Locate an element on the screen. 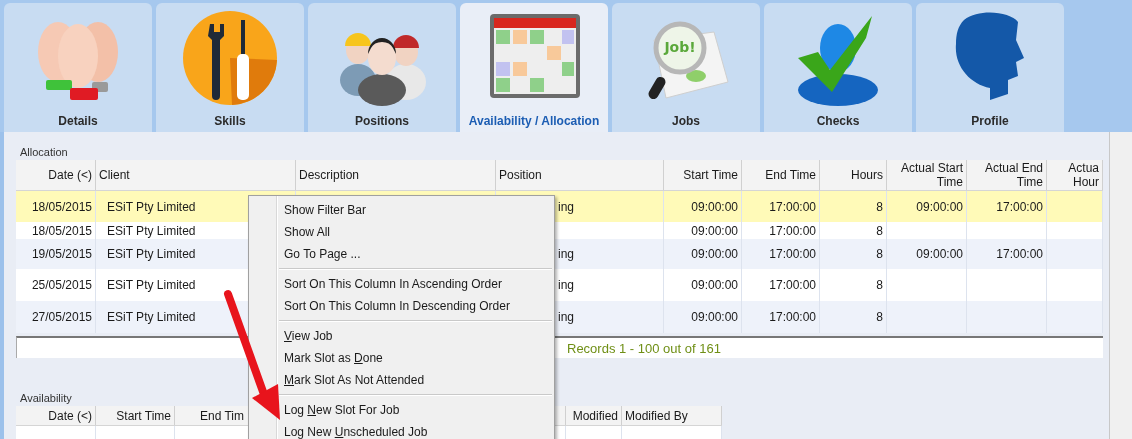 The image size is (1132, 439). menu-item: Show Filter Bar is located at coordinates (325, 210).